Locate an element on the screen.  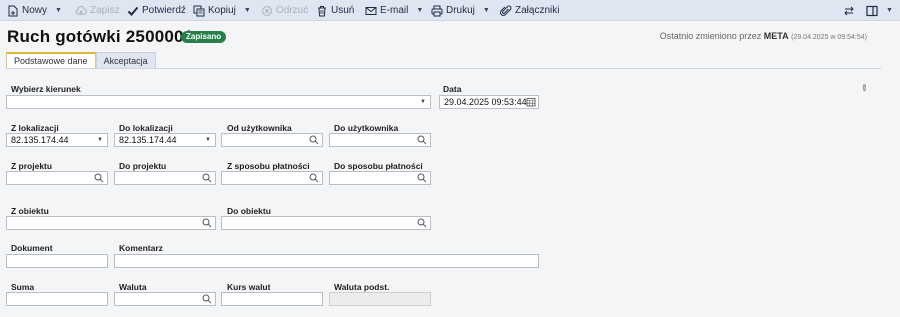
email-label: E-mail is located at coordinates (394, 10).